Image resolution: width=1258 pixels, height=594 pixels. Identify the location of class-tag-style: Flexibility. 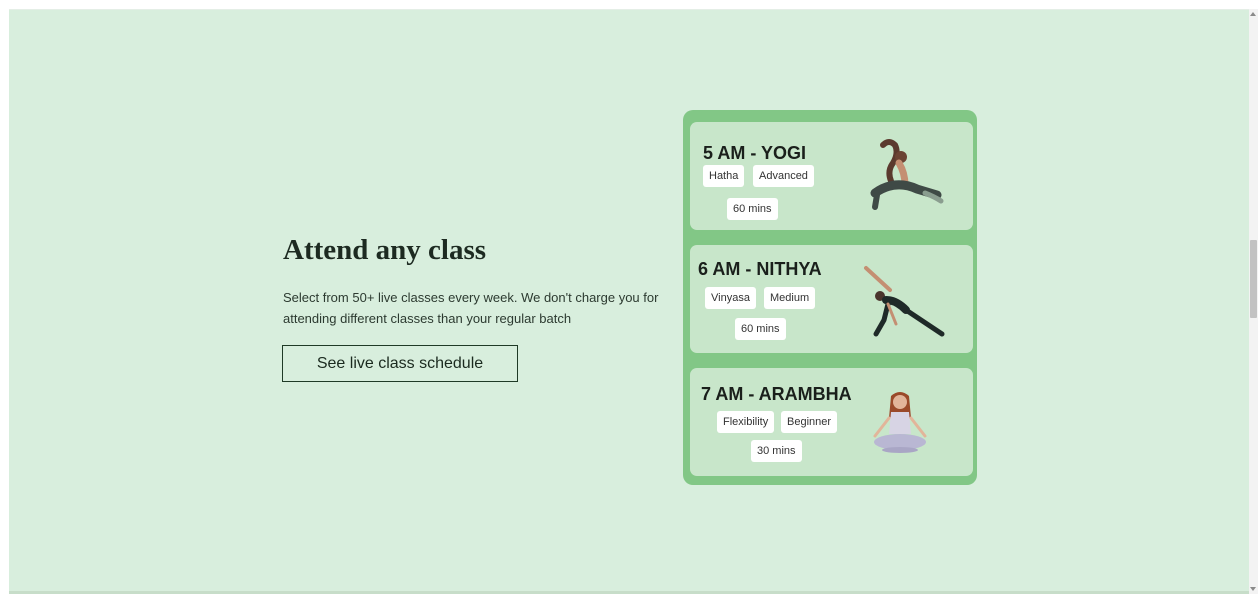
(746, 422).